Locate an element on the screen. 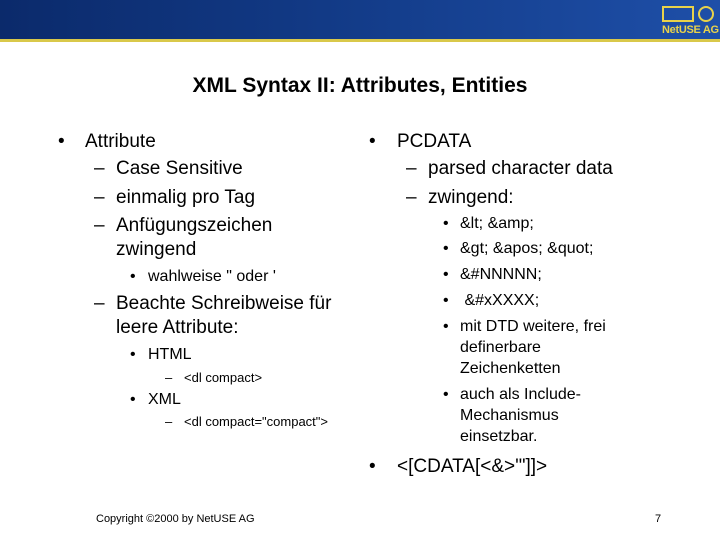 This screenshot has height=540, width=720. include-line2: Mechanismus is located at coordinates (509, 415).